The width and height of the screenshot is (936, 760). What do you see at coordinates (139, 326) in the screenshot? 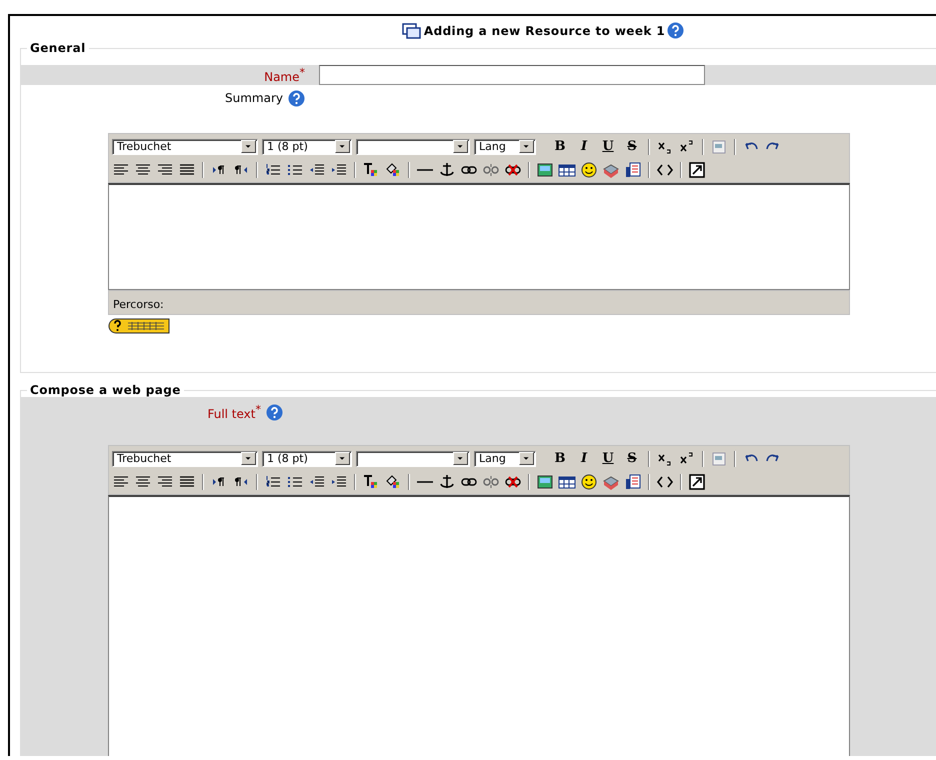
I see `keyboard-help-icon` at bounding box center [139, 326].